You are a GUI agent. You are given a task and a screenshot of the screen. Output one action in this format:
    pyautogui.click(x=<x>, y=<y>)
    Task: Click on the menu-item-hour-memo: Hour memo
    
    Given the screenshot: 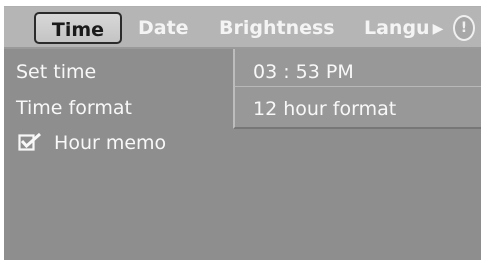 What is the action you would take?
    pyautogui.click(x=92, y=143)
    